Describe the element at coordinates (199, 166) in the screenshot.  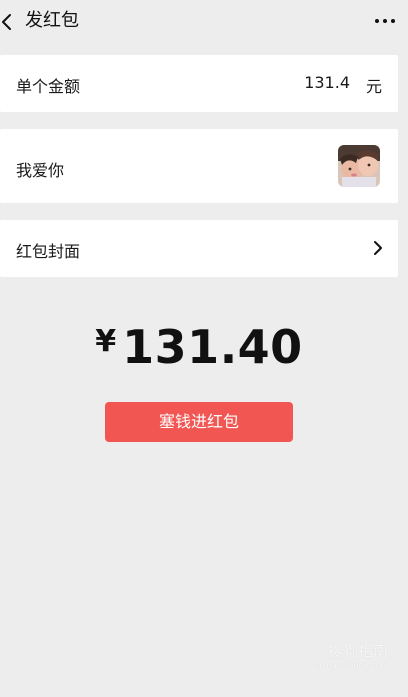
I see `greeting-row: 我爱你` at that location.